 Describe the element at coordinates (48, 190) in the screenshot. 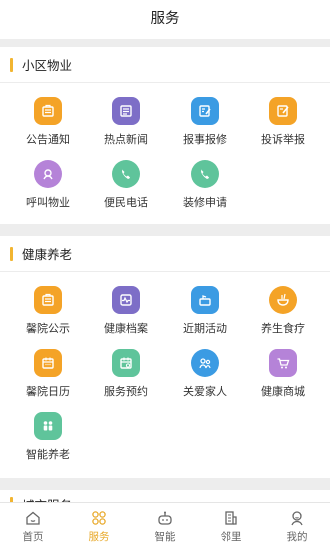

I see `service-item-call-property: 呼叫物业` at that location.